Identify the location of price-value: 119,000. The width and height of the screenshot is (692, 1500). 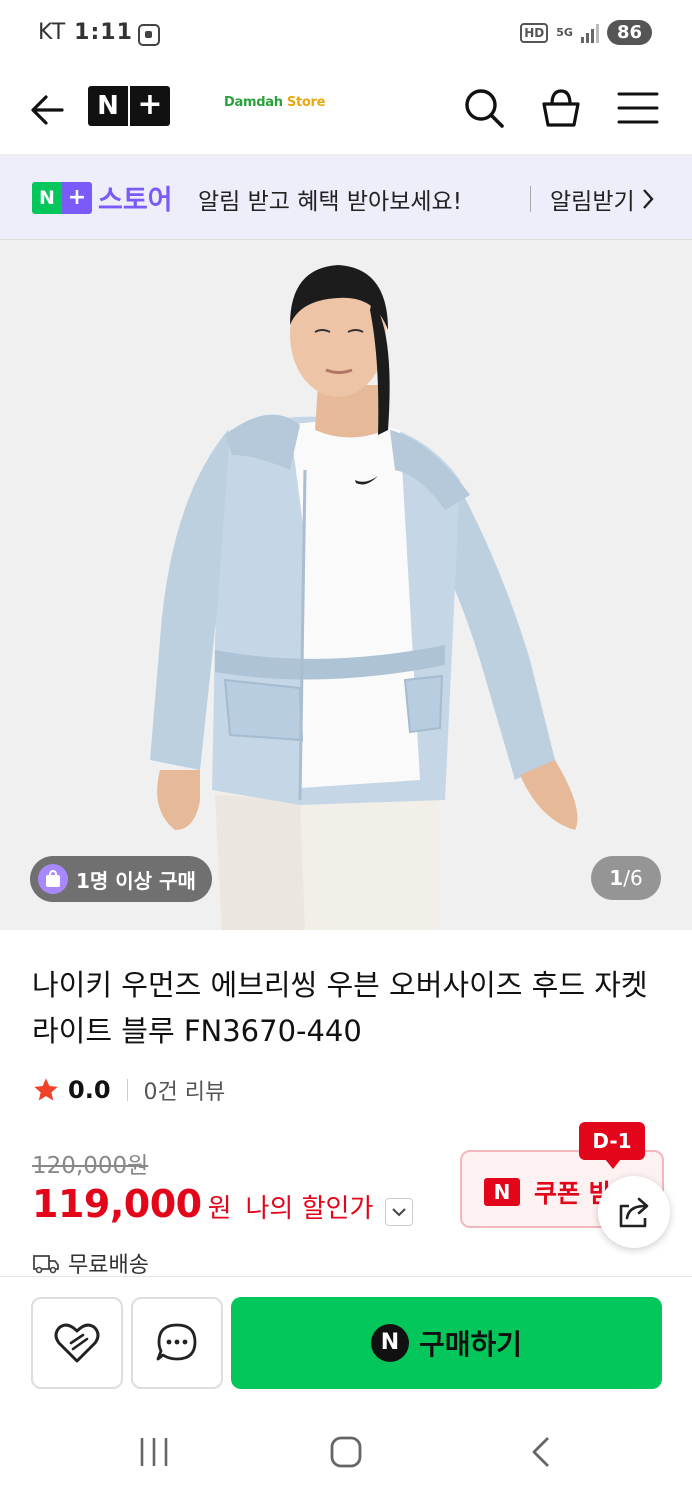
(117, 1204).